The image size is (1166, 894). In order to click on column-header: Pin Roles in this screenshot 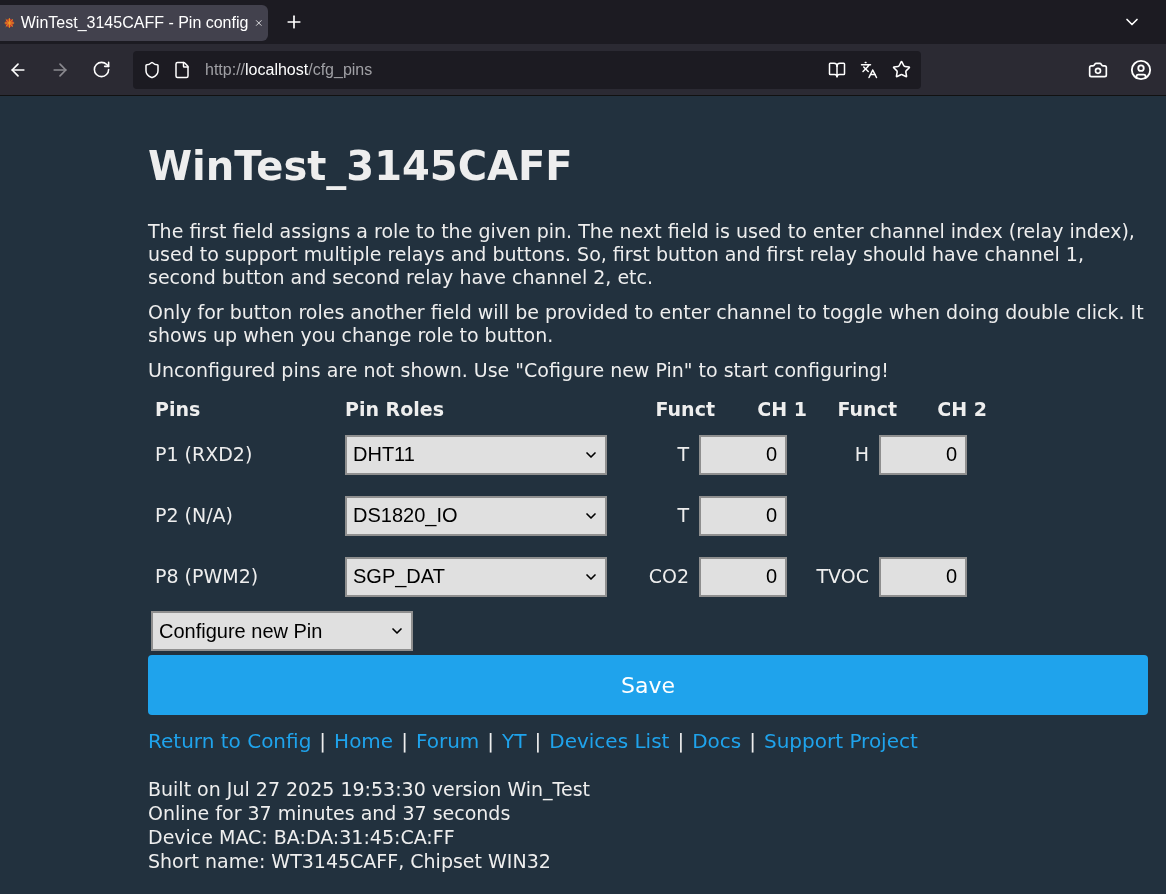, I will do `click(395, 409)`.